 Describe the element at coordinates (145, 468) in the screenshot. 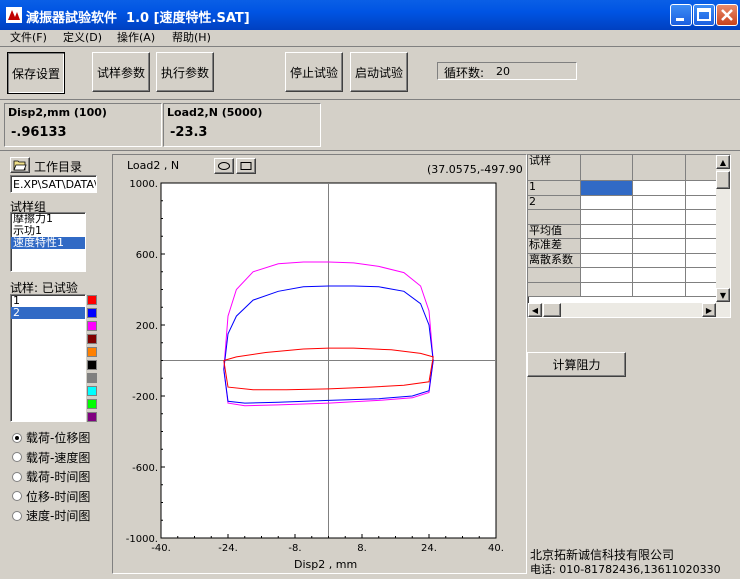

I see `y-tick-label: -600.` at that location.